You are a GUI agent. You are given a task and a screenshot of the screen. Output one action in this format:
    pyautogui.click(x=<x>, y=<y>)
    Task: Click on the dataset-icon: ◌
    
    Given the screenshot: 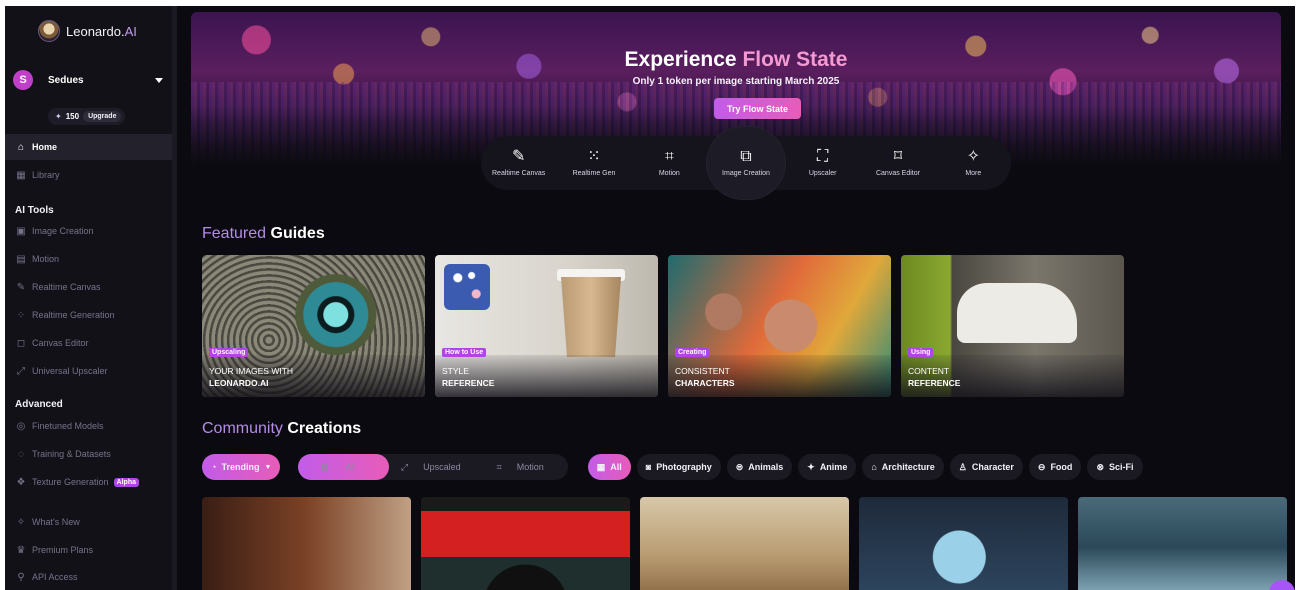 What is the action you would take?
    pyautogui.click(x=21, y=454)
    